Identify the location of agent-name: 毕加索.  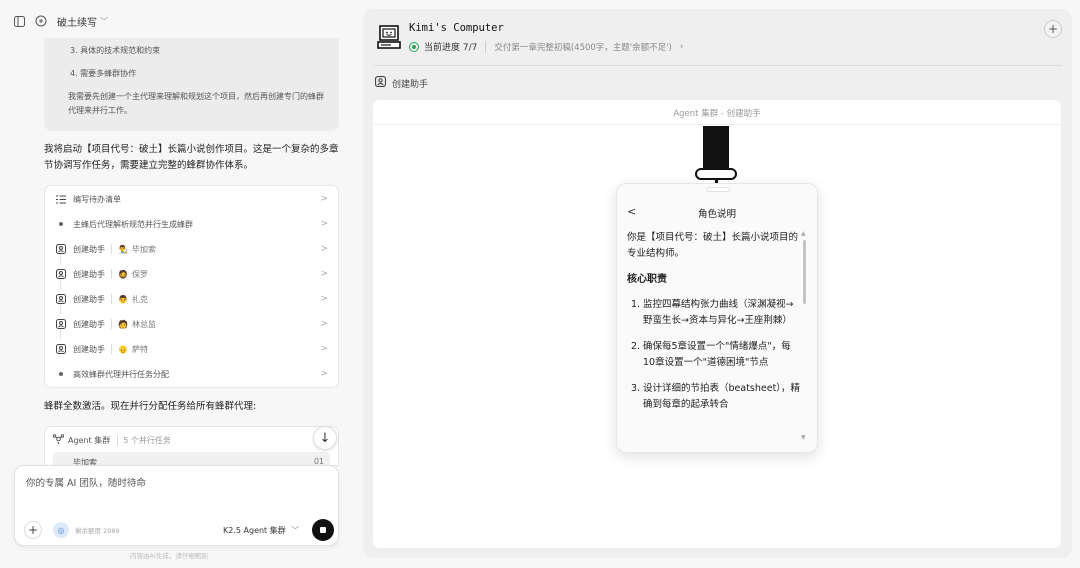
(143, 249).